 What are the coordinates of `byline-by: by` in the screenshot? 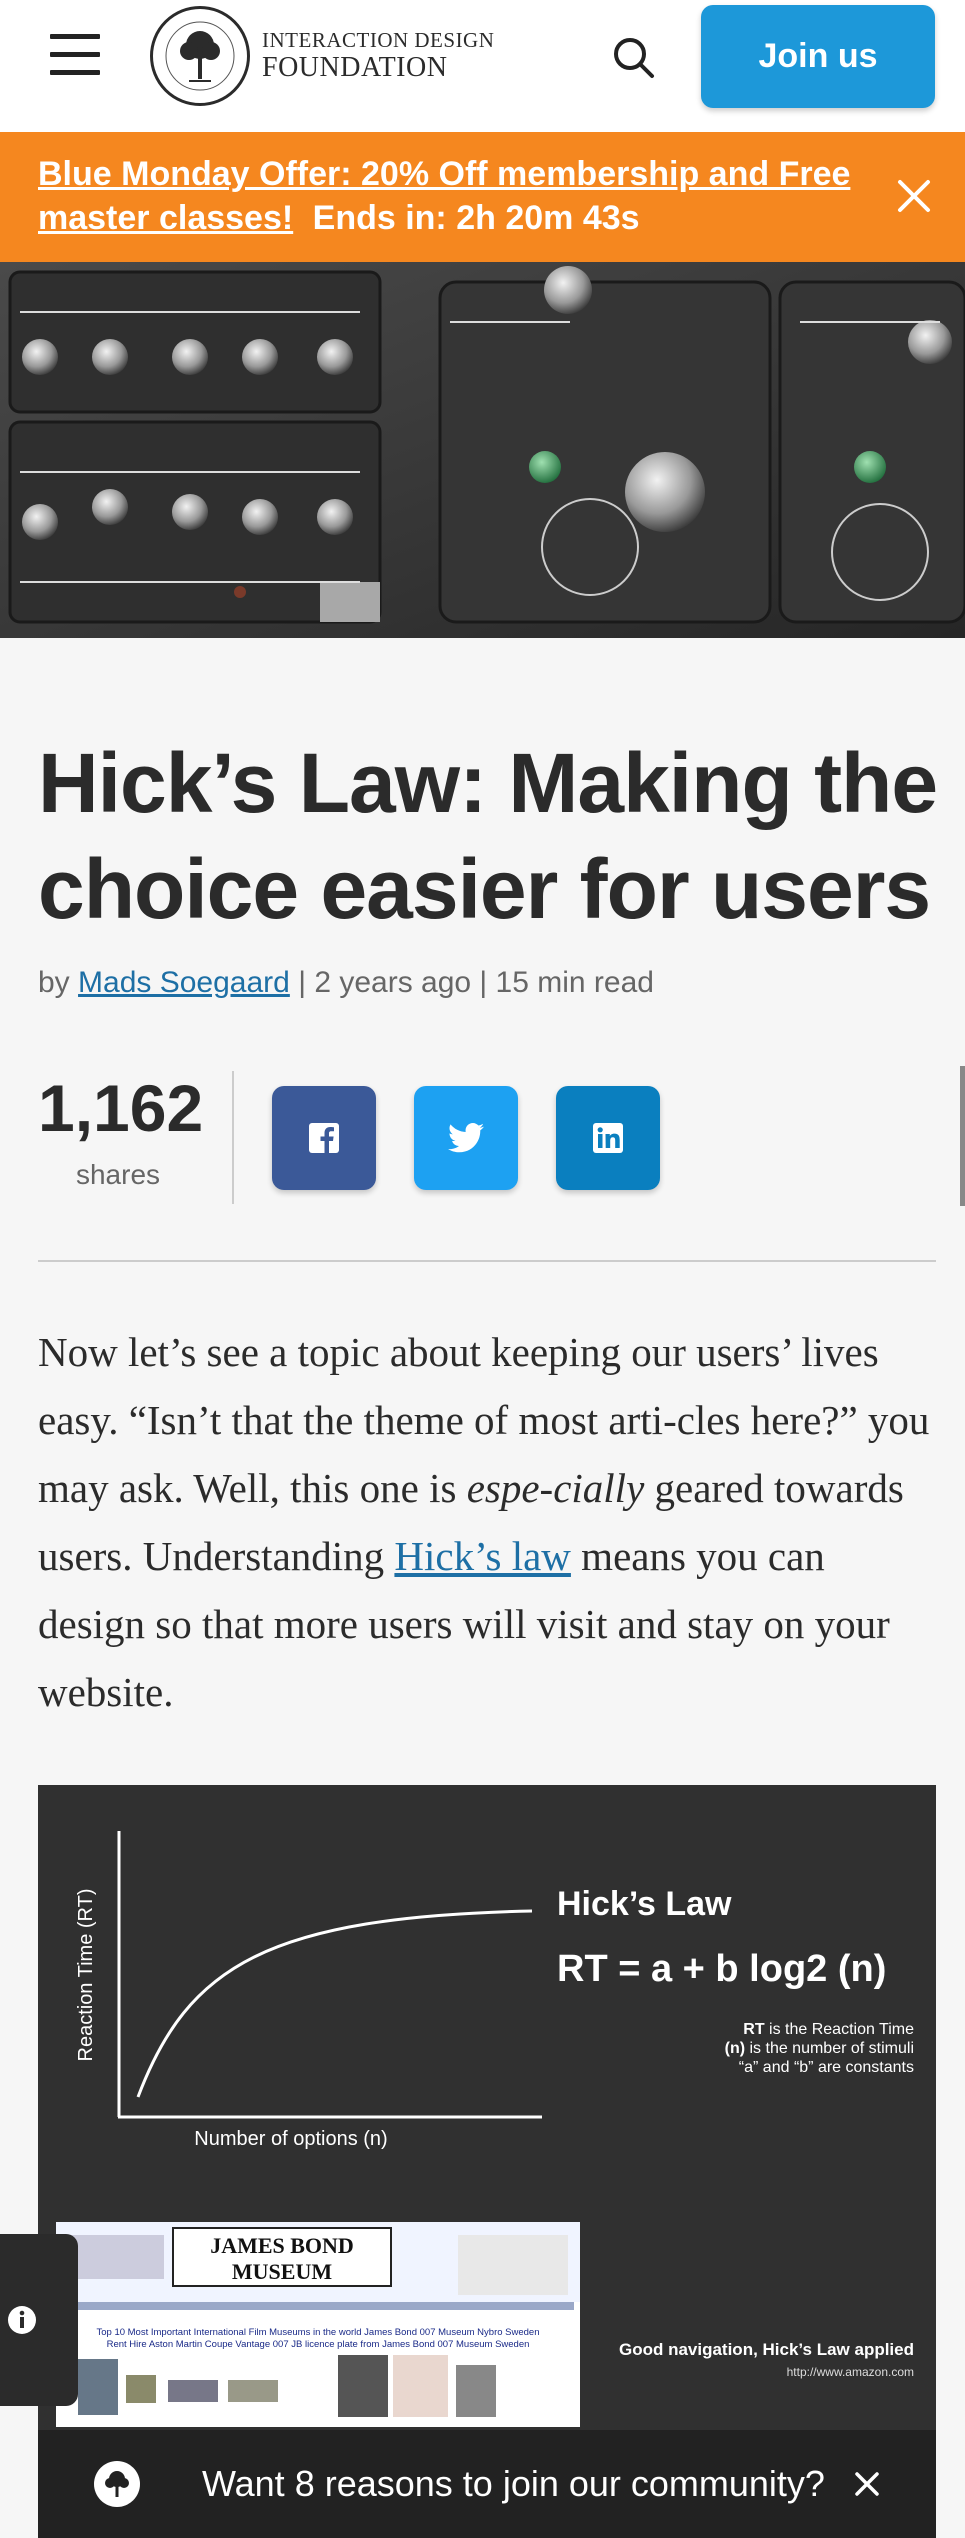 It's located at (54, 982).